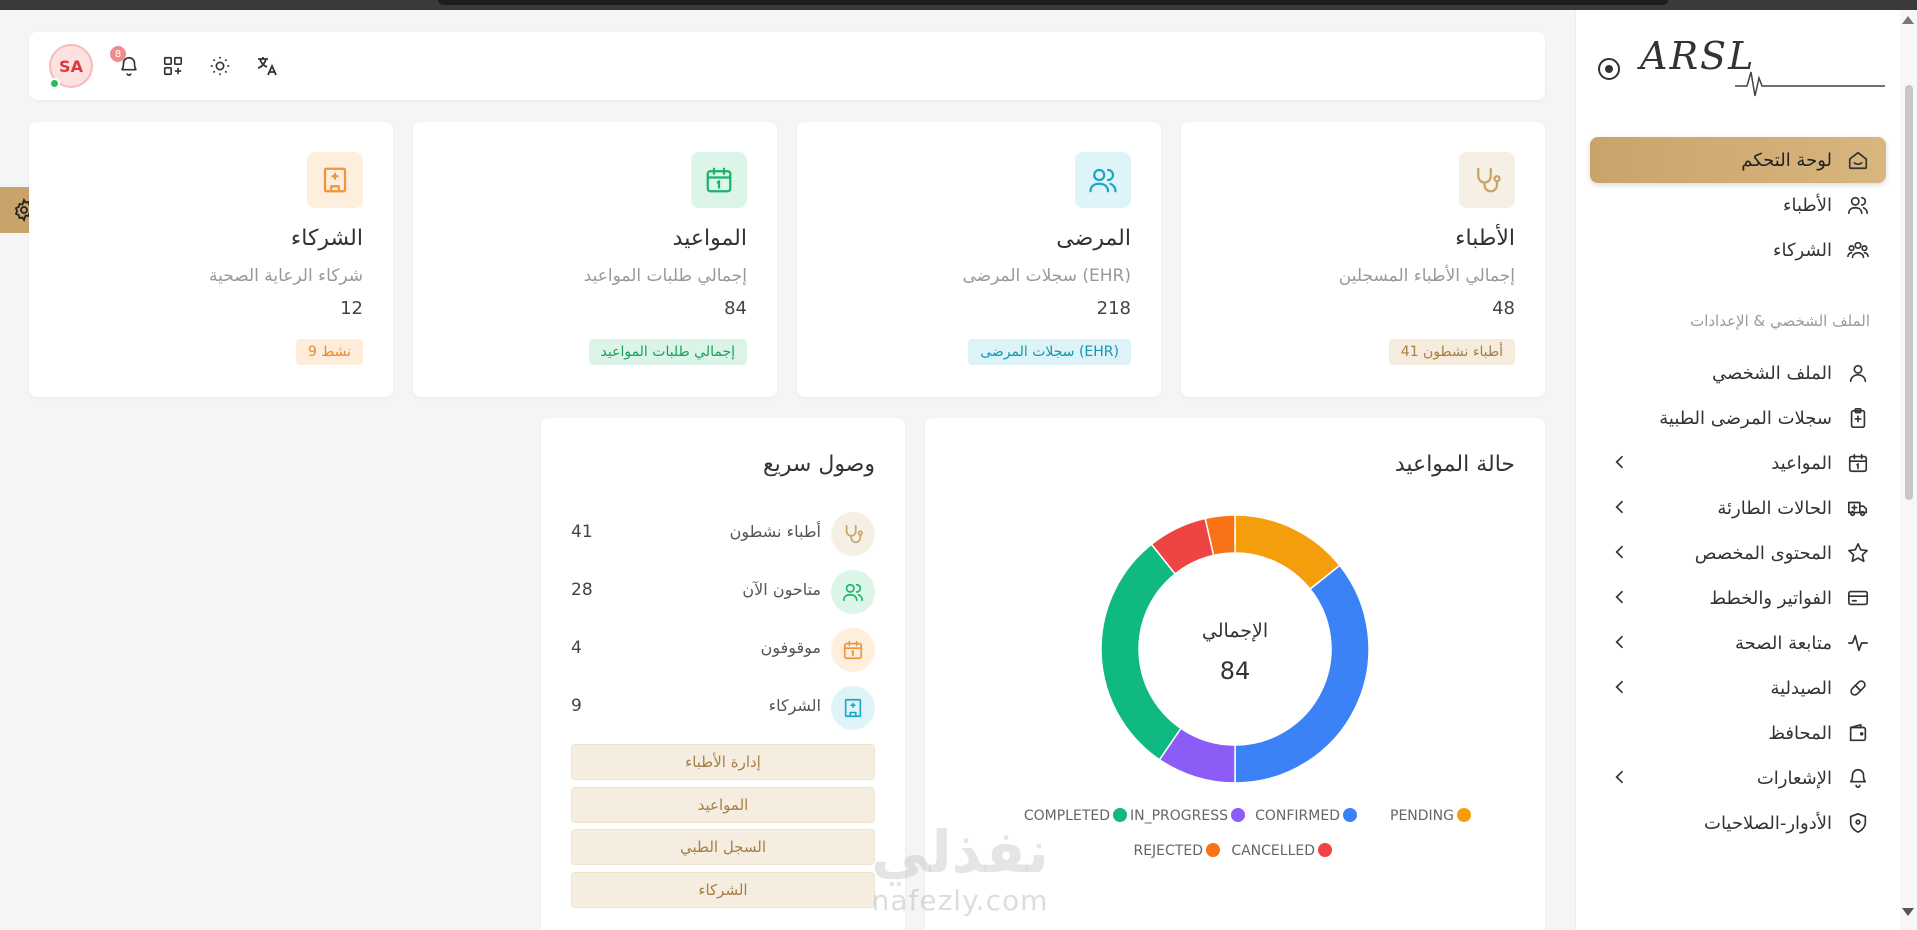 This screenshot has width=1917, height=930. Describe the element at coordinates (958, 5) in the screenshot. I see `browser-top-strip` at that location.